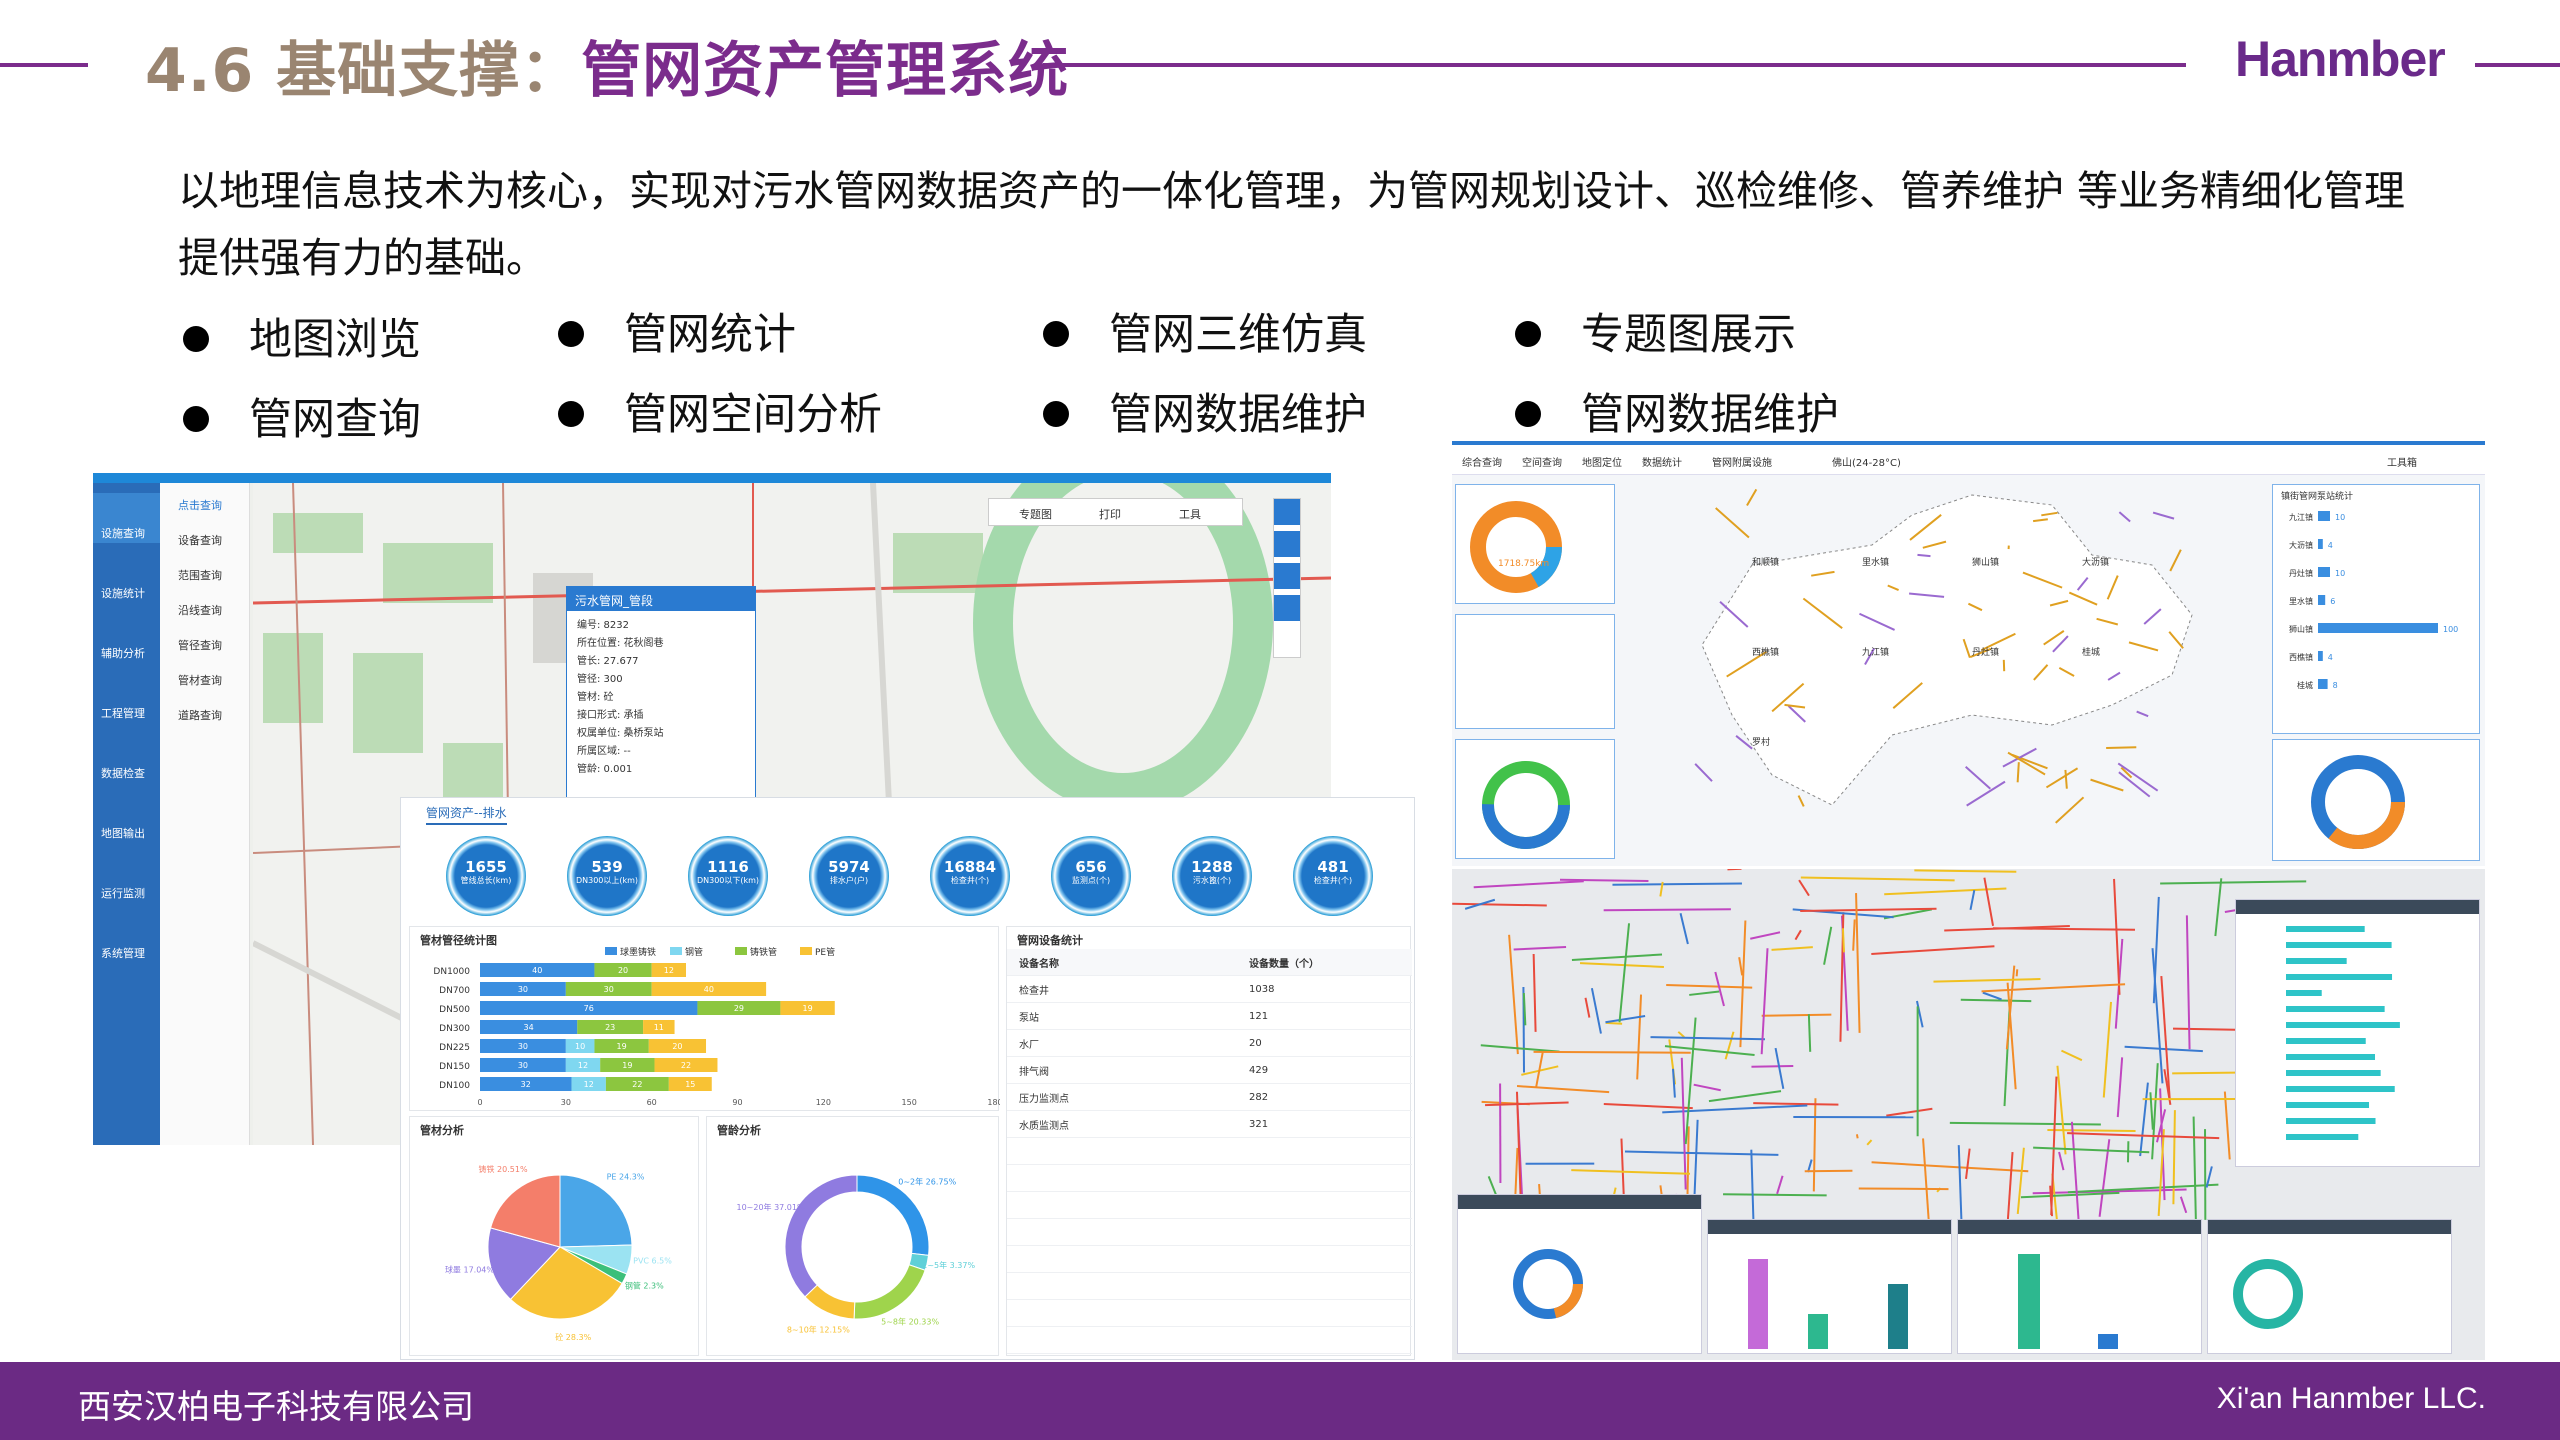 The height and width of the screenshot is (1440, 2560). What do you see at coordinates (200, 610) in the screenshot?
I see `subnav-item: 沿线查询` at bounding box center [200, 610].